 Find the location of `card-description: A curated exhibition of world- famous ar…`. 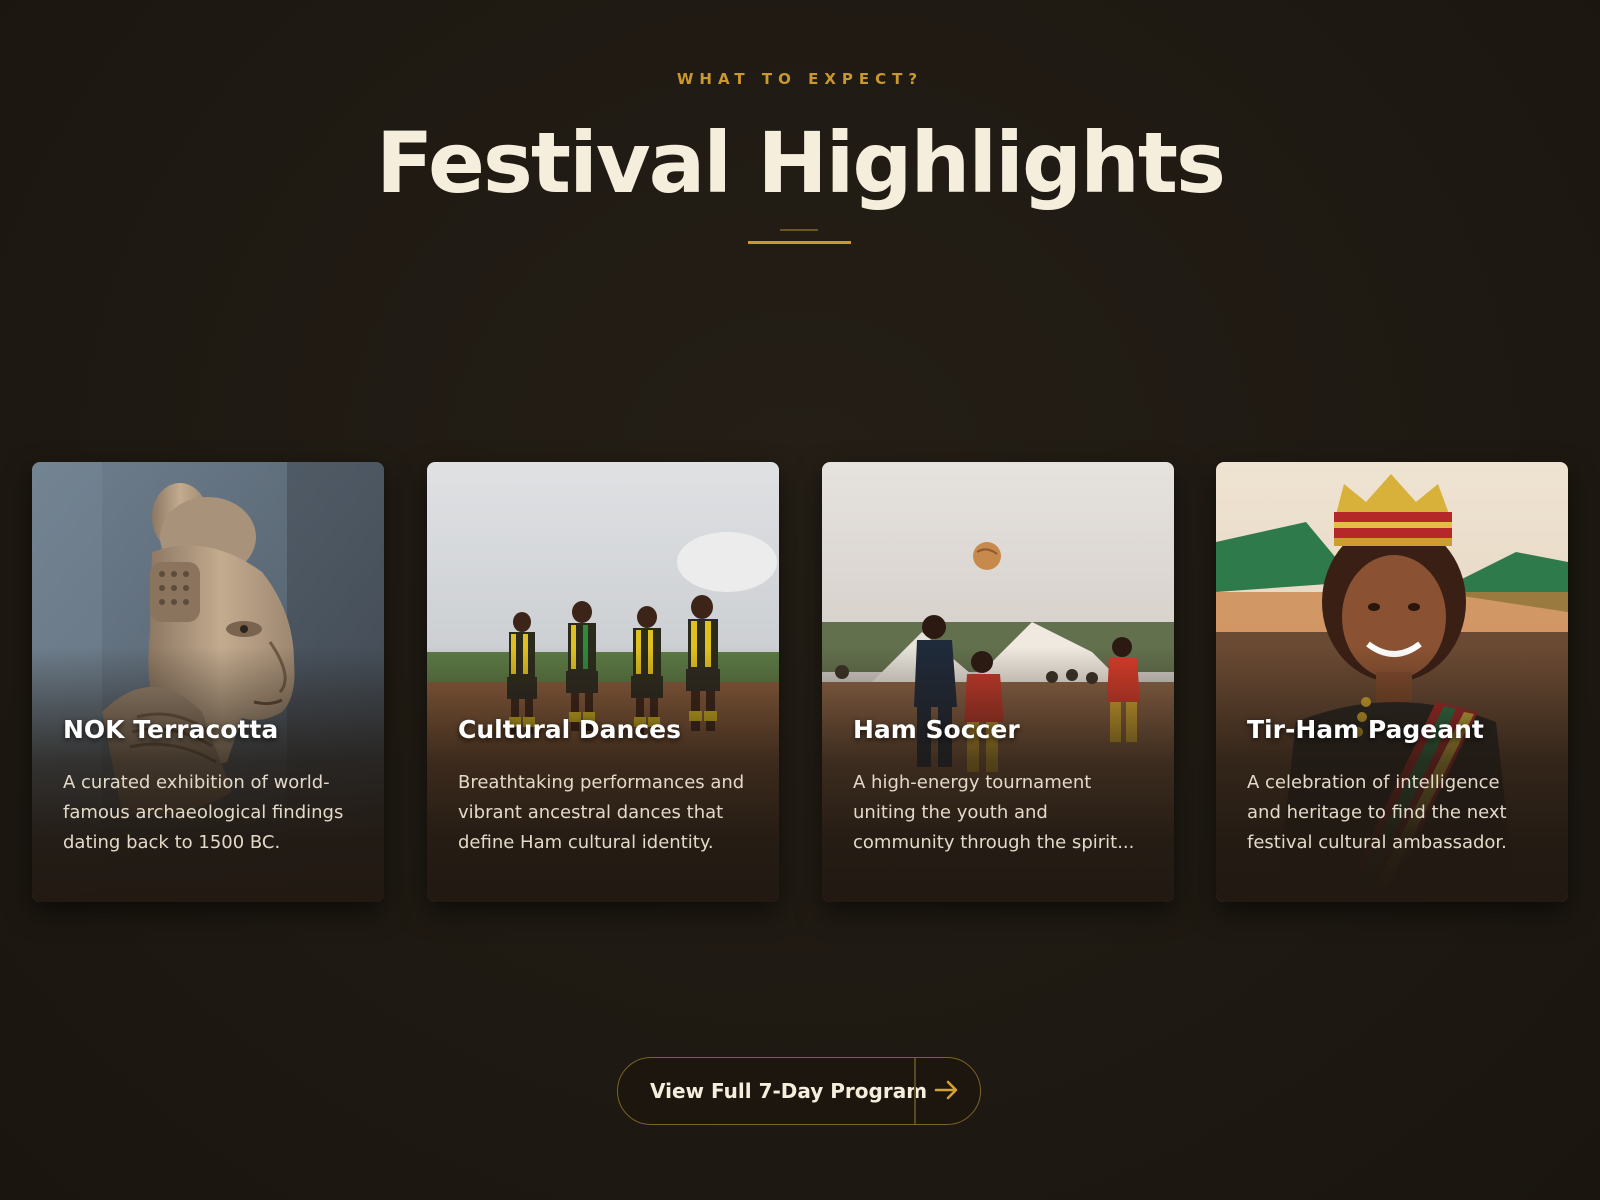

card-description: A curated exhibition of world- famous ar… is located at coordinates (203, 812).